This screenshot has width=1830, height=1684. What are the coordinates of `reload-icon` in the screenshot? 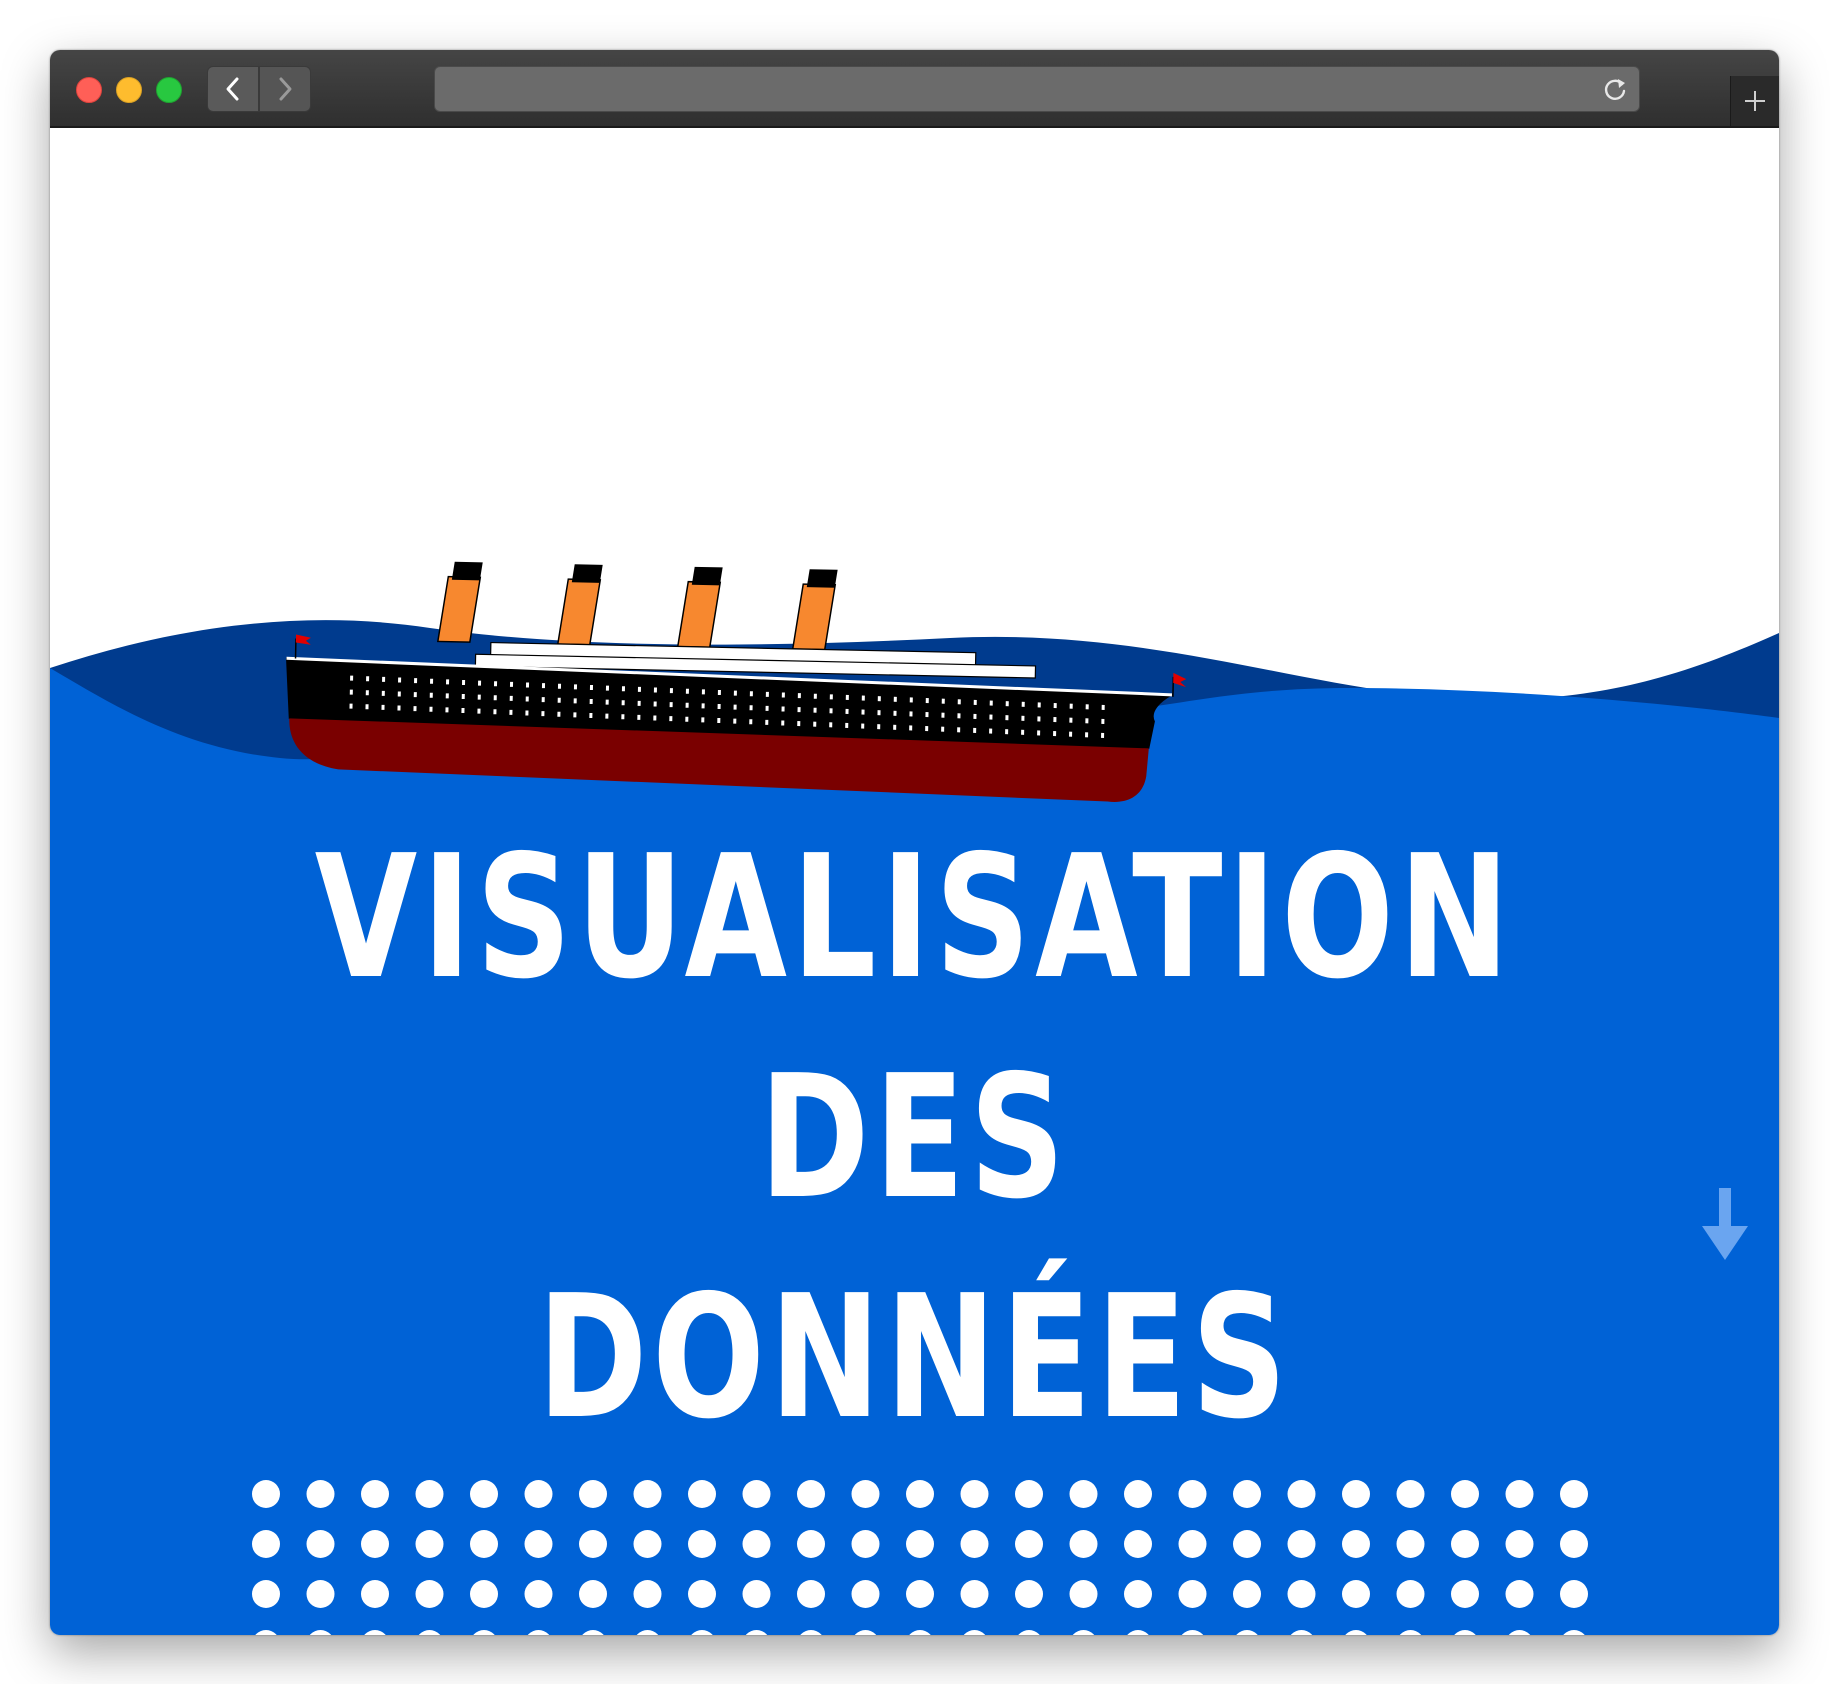 It's located at (1615, 89).